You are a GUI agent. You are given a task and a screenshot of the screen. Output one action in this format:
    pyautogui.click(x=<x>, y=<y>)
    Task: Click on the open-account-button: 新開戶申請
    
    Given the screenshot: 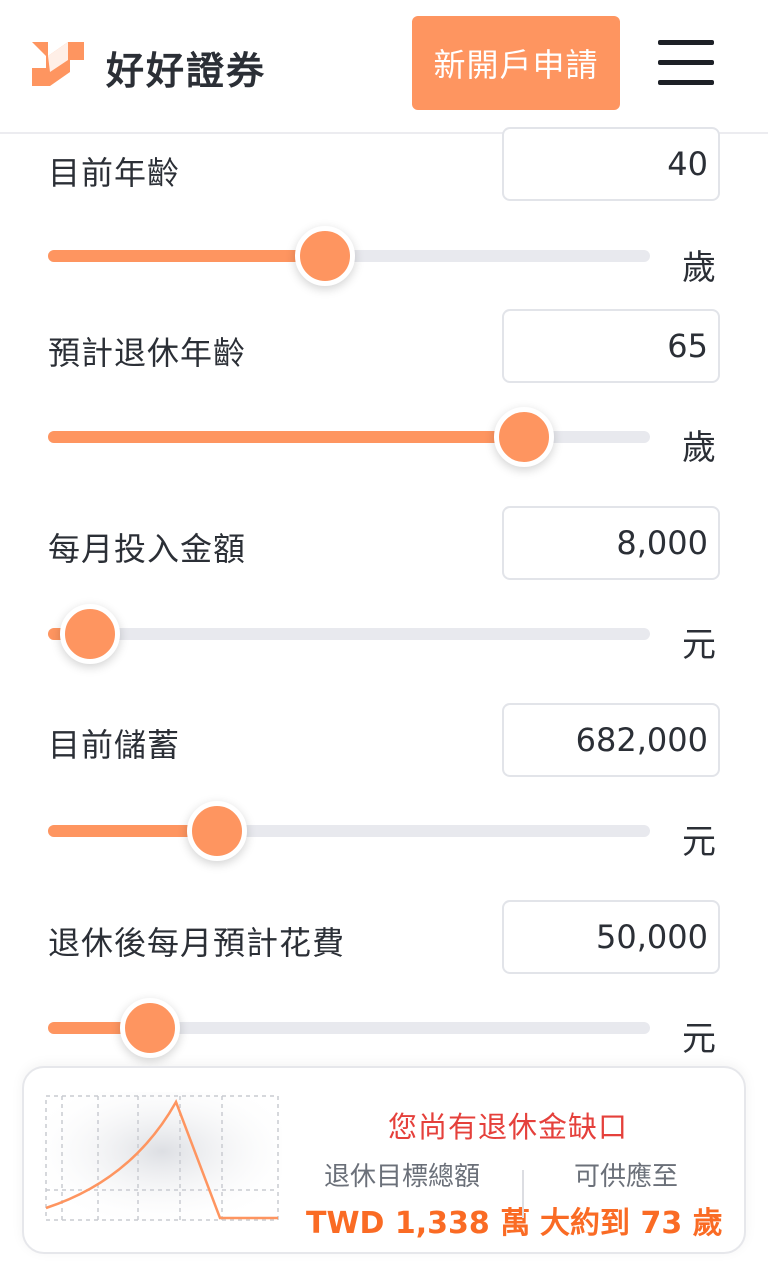 What is the action you would take?
    pyautogui.click(x=516, y=63)
    